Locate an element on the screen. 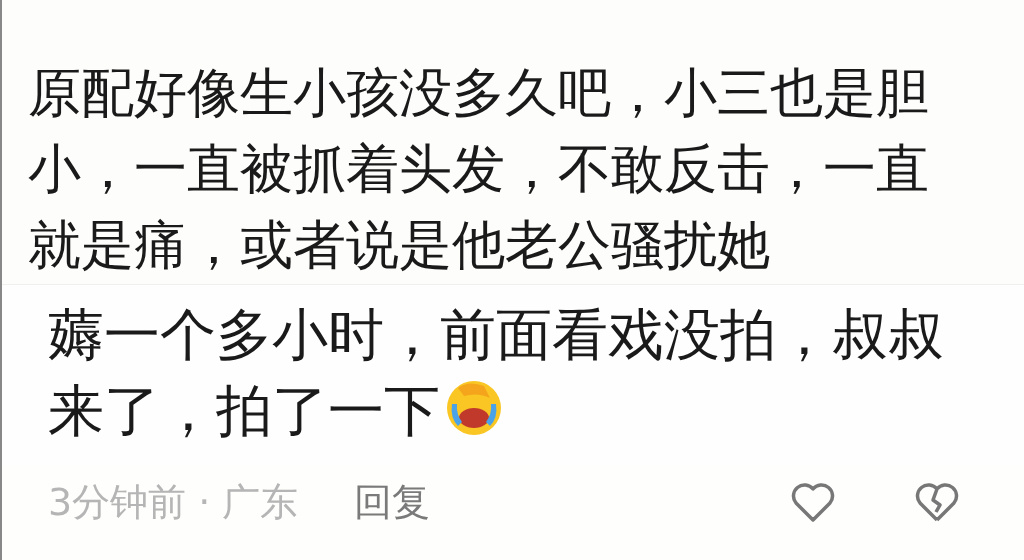  comment-meta: 3分钟前 · 广东 is located at coordinates (173, 502).